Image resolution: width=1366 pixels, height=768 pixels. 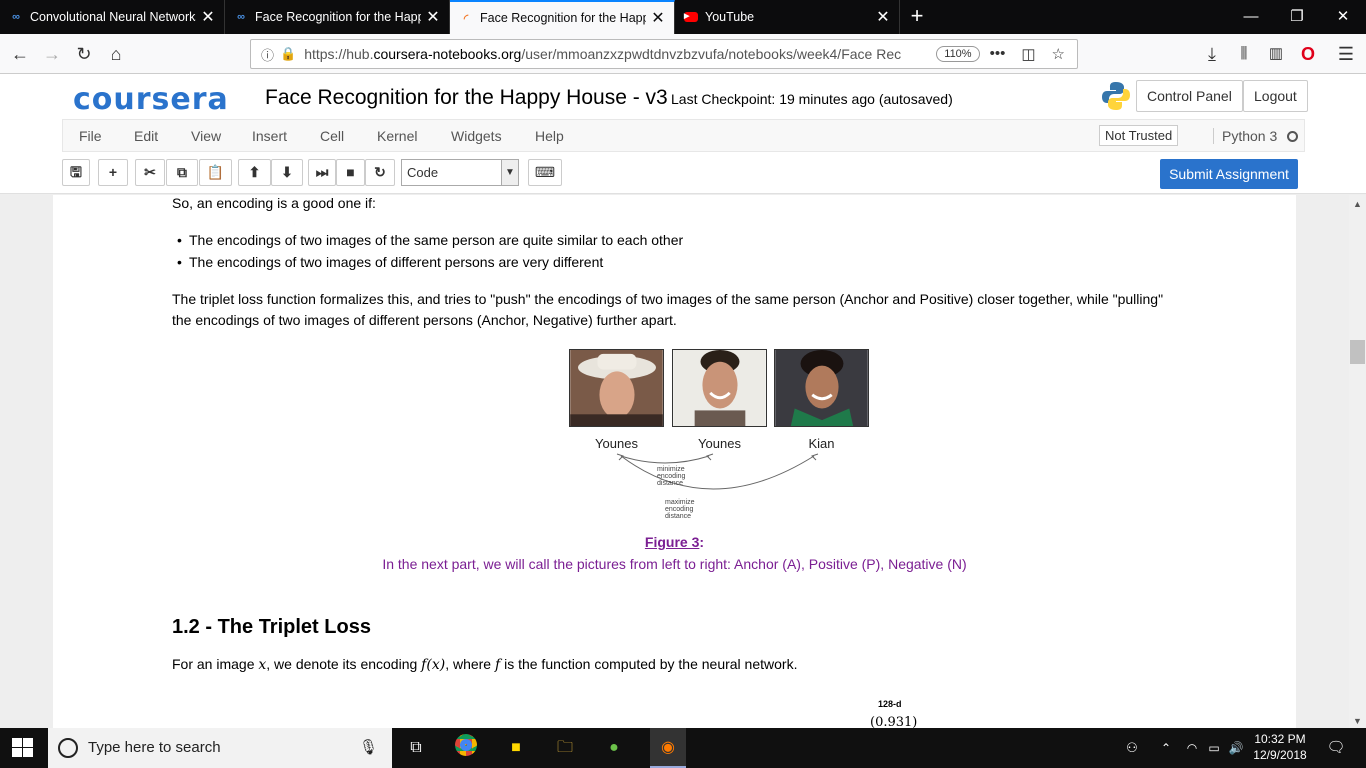 What do you see at coordinates (151, 99) in the screenshot?
I see `coursera-logo: coursera` at bounding box center [151, 99].